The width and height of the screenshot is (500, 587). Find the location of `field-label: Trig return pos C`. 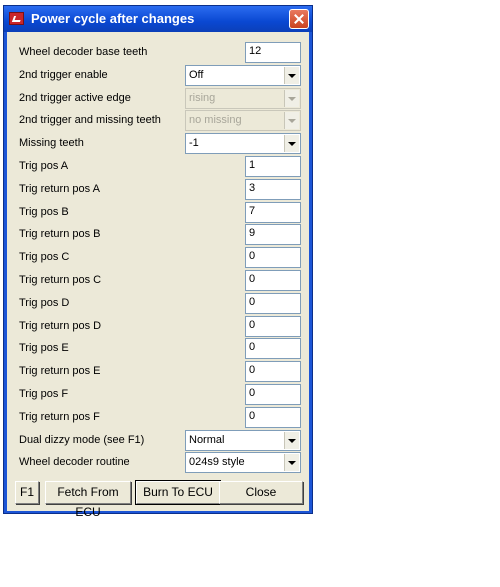

field-label: Trig return pos C is located at coordinates (60, 280).